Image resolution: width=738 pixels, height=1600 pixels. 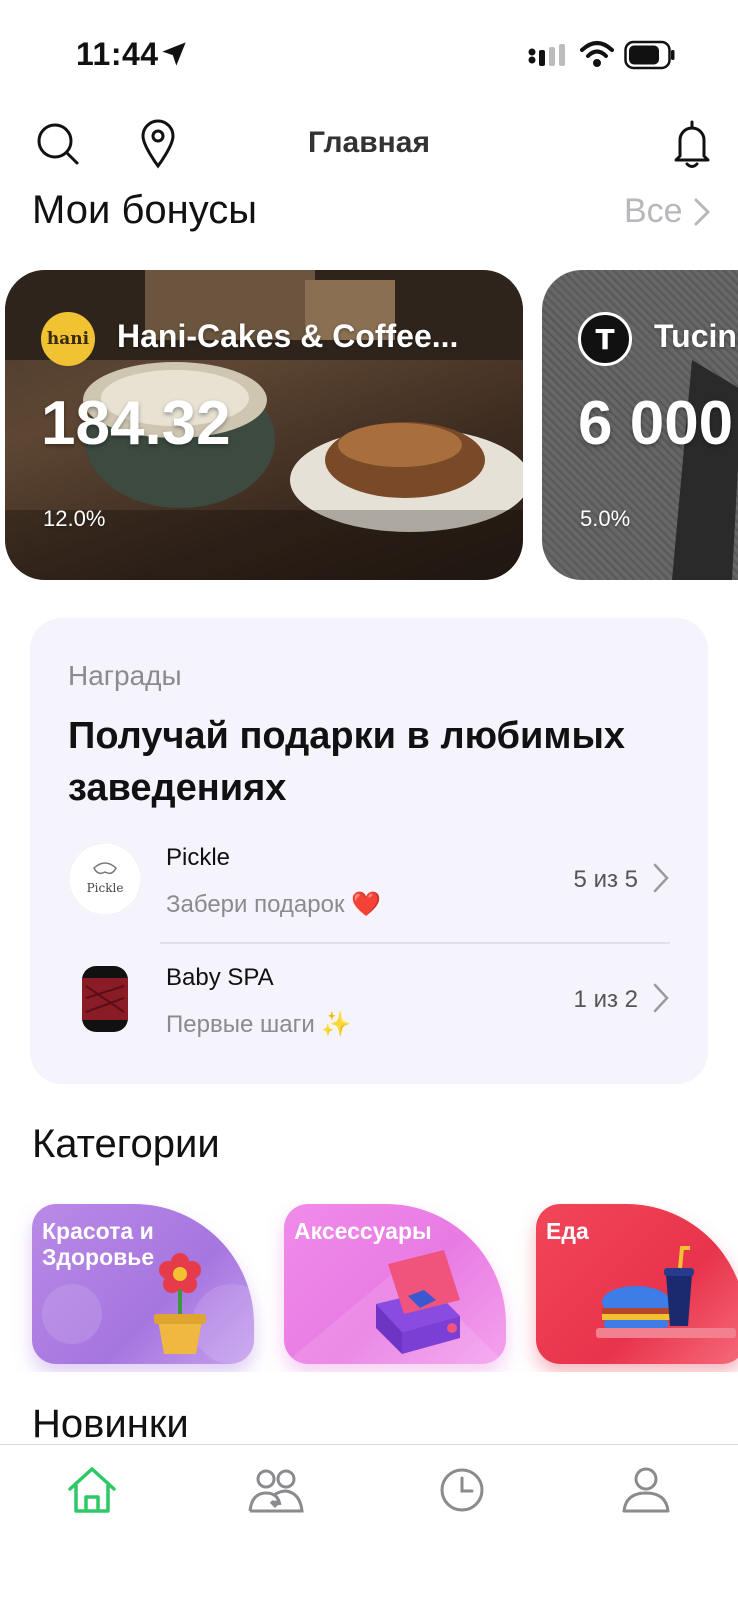 What do you see at coordinates (363, 1231) in the screenshot?
I see `category-label: Аксессуары` at bounding box center [363, 1231].